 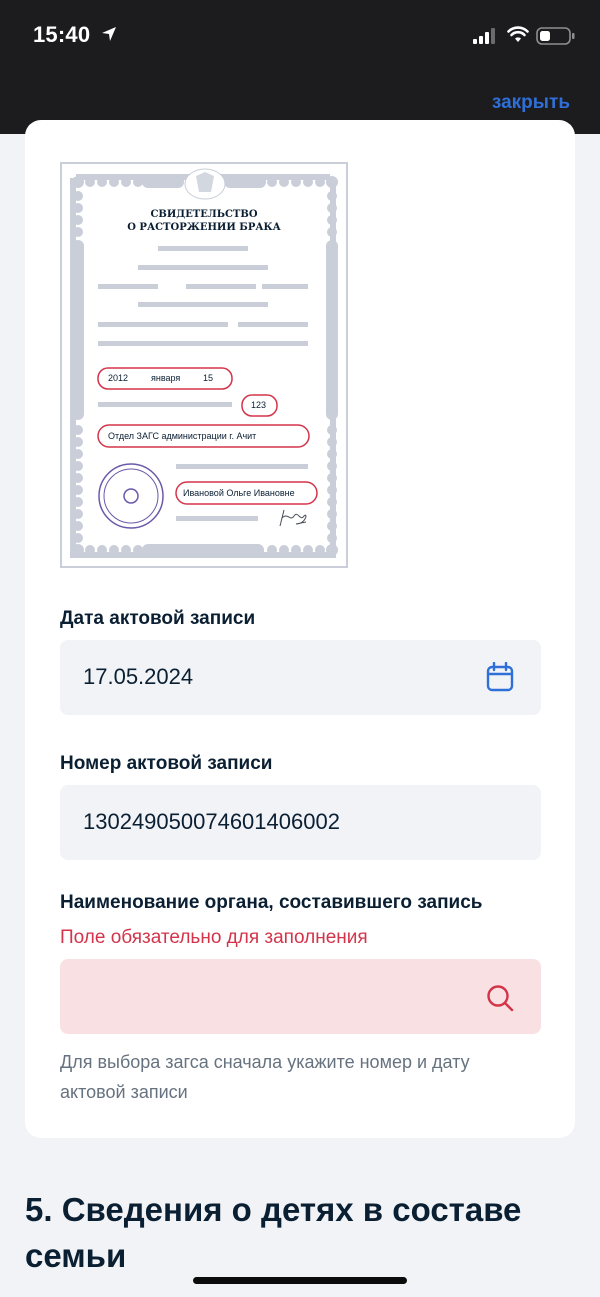 I want to click on status-time: 15:40, so click(x=62, y=34).